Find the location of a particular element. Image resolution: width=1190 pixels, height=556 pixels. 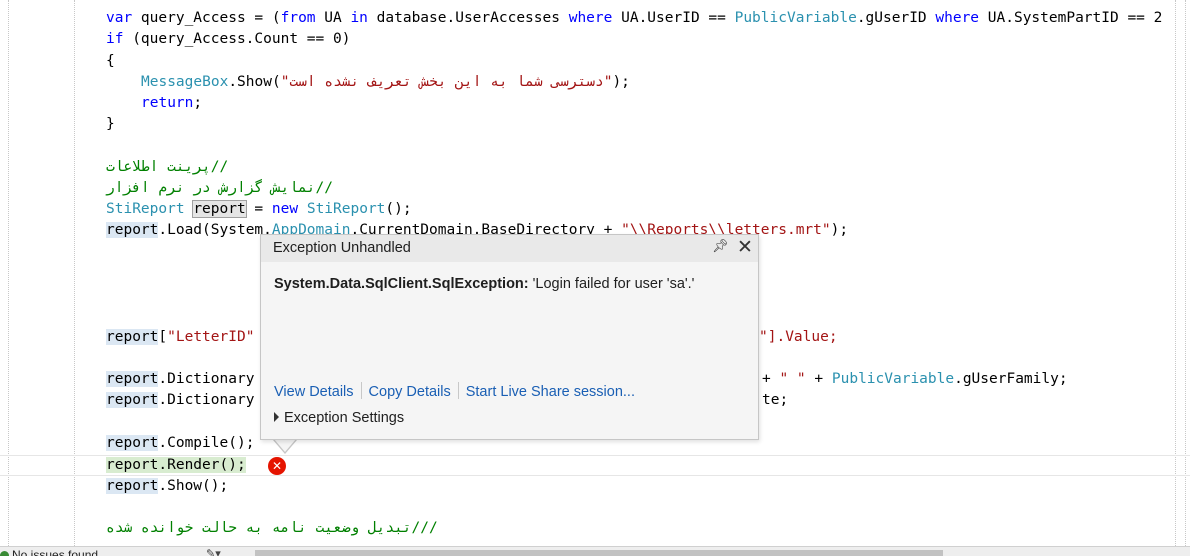

code-token-highlighted: report is located at coordinates (219, 209).